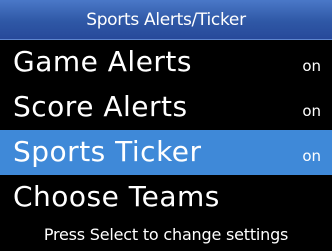 This screenshot has width=332, height=251. I want to click on menu-item-label: Score Alerts, so click(100, 106).